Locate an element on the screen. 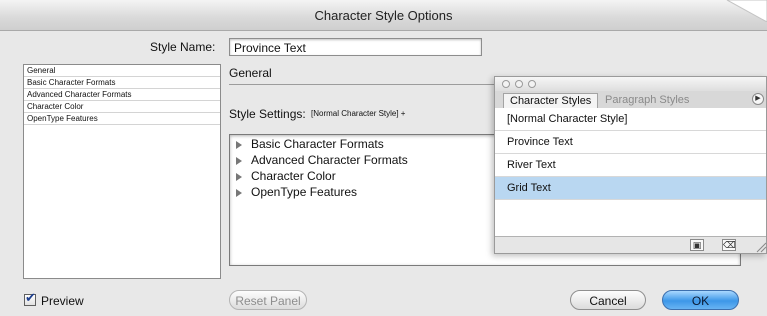 This screenshot has width=767, height=316. category-item-opentype-features: OpenType Features is located at coordinates (122, 119).